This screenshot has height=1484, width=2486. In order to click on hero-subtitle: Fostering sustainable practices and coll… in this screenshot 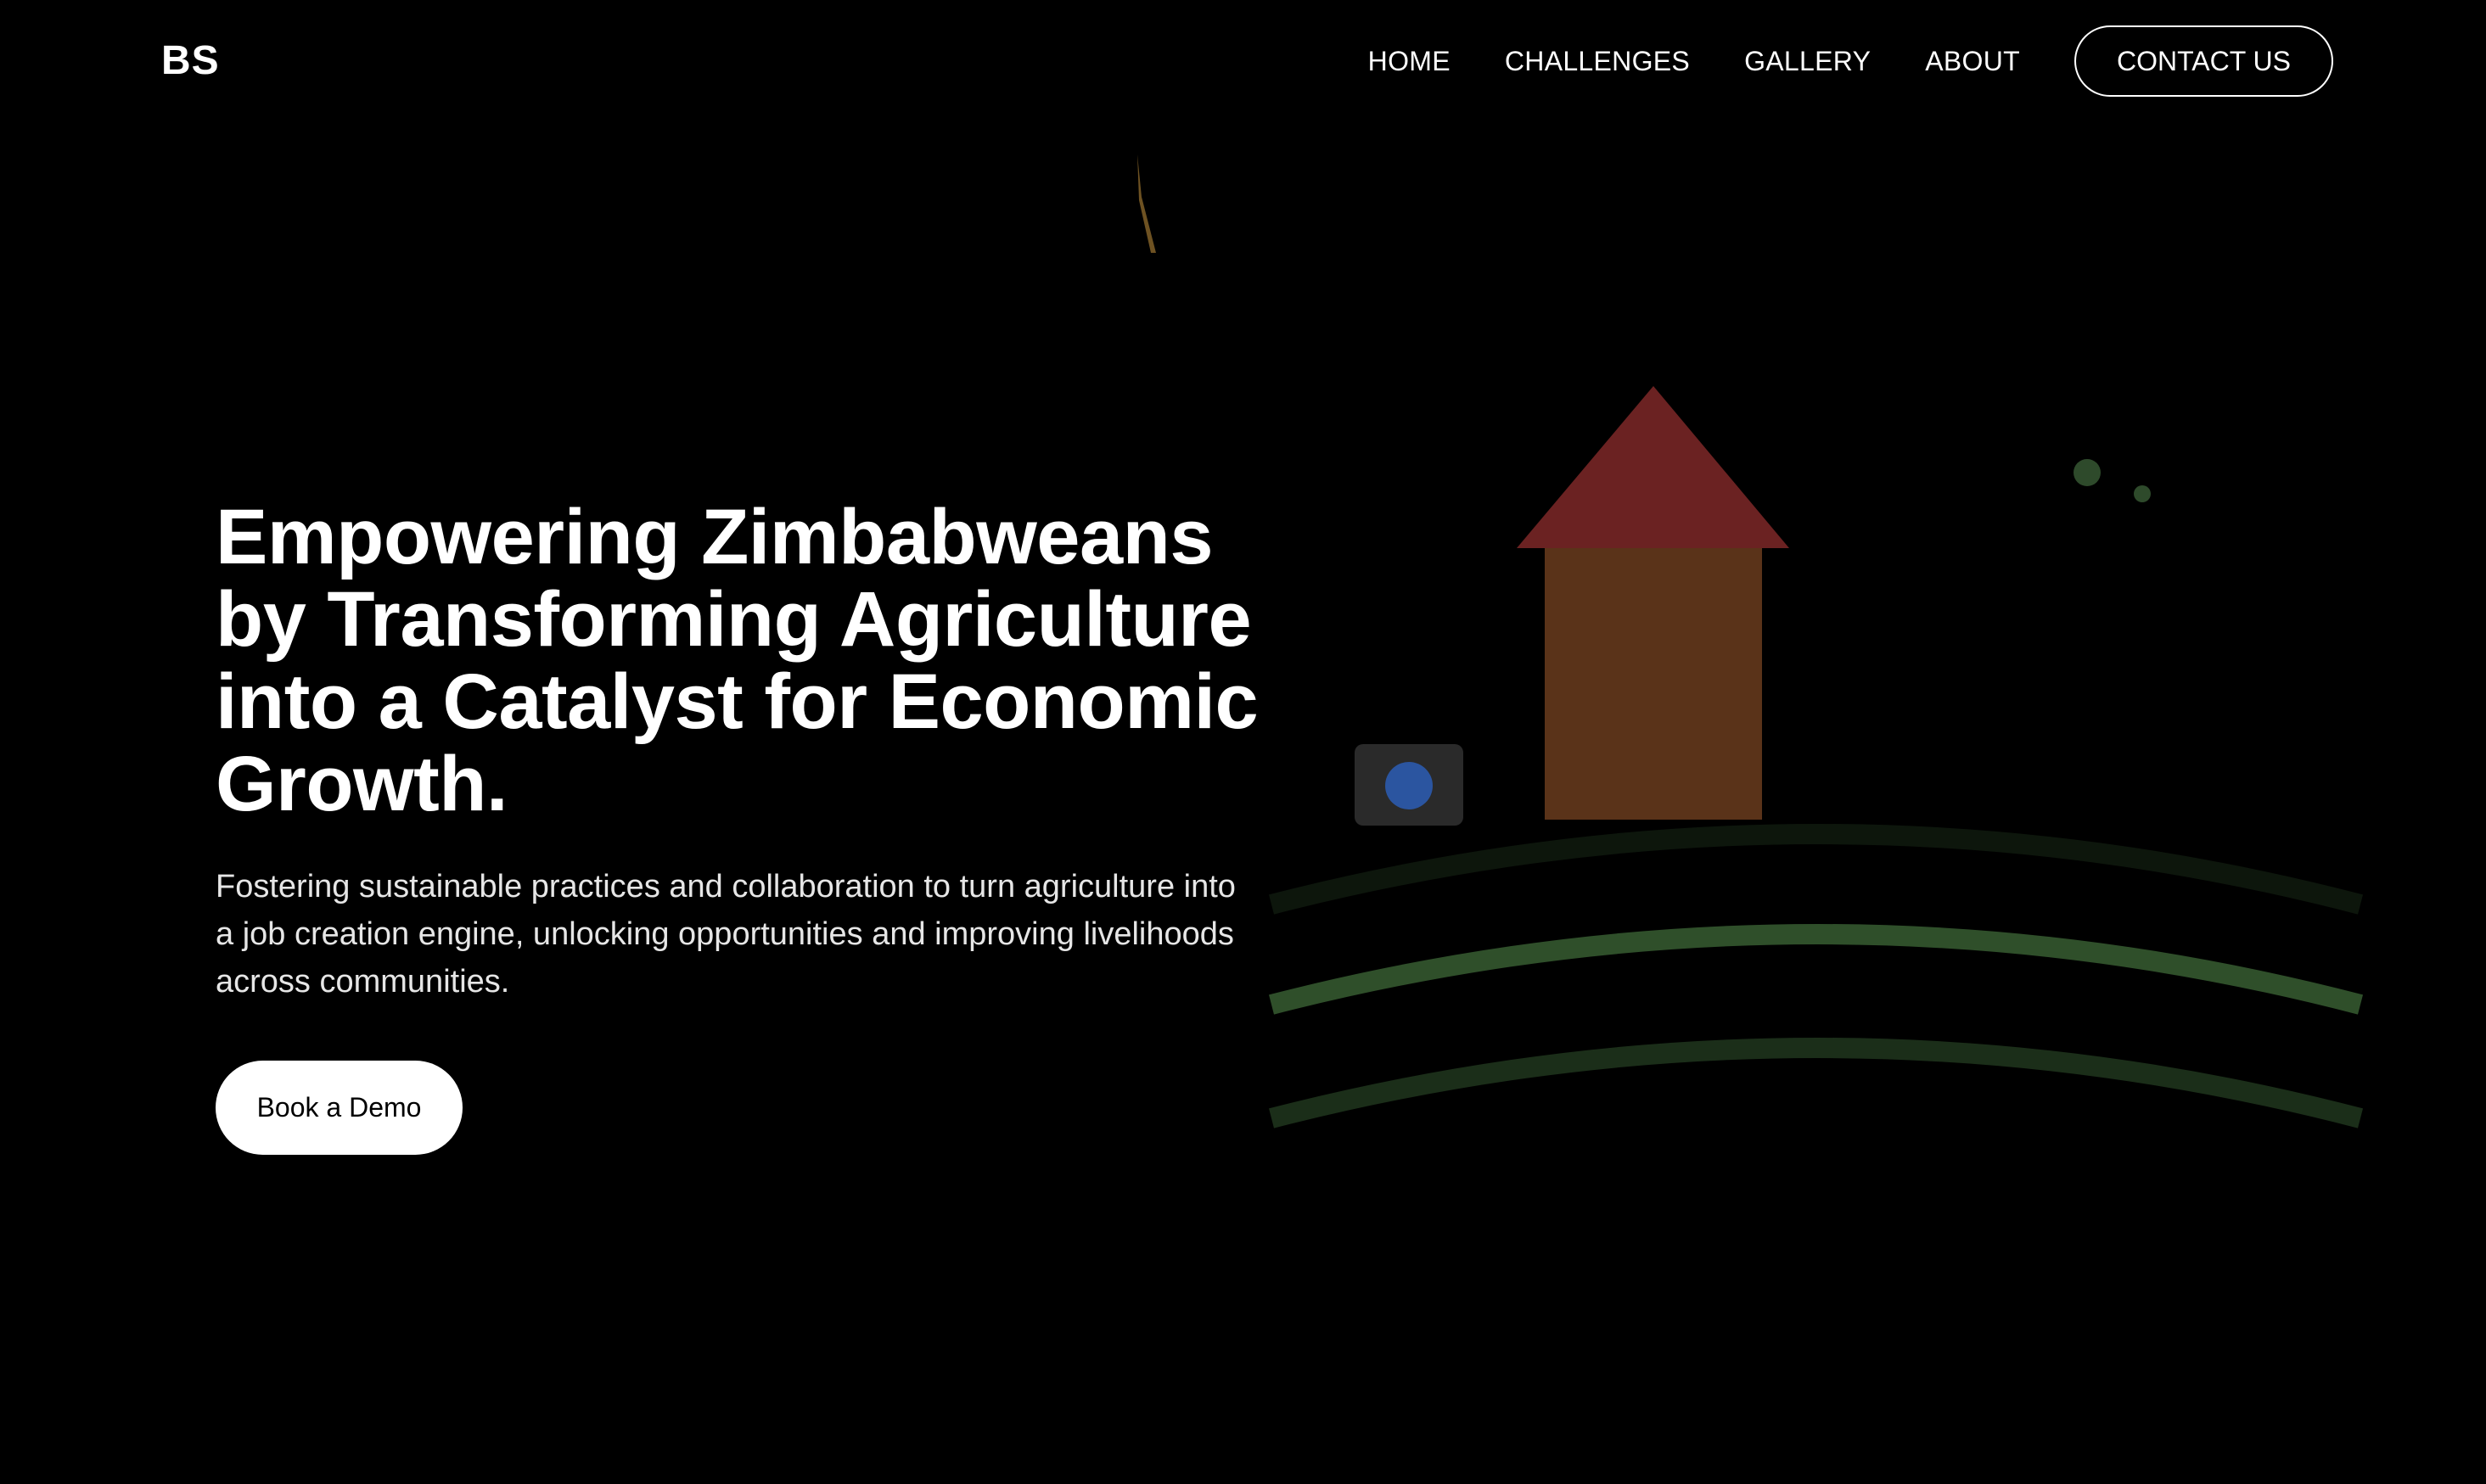, I will do `click(726, 934)`.